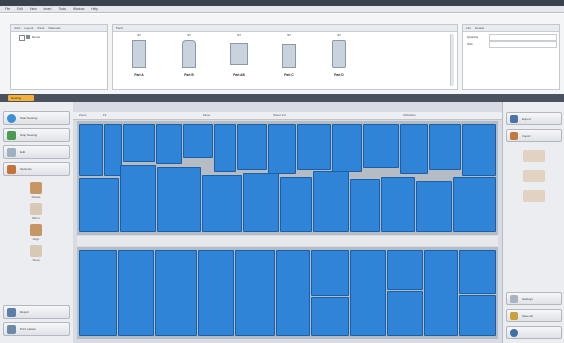 Image resolution: width=564 pixels, height=343 pixels. I want to click on start-nesting-button: Start Nesting, so click(36, 118).